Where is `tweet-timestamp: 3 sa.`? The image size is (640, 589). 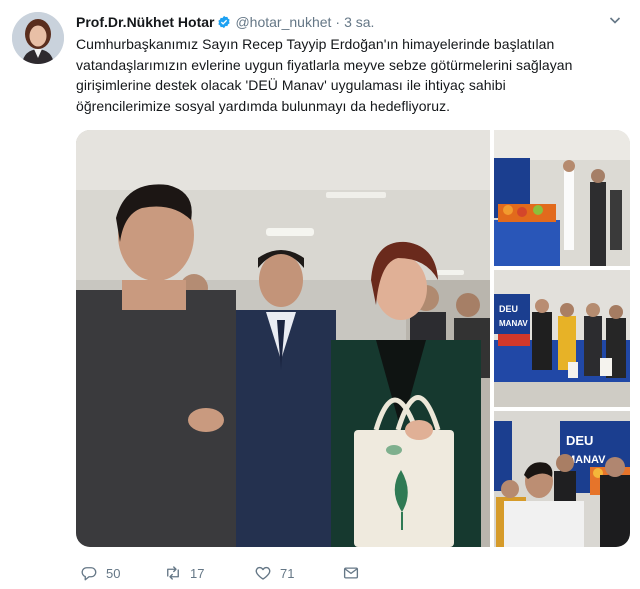
tweet-timestamp: 3 sa. is located at coordinates (359, 22).